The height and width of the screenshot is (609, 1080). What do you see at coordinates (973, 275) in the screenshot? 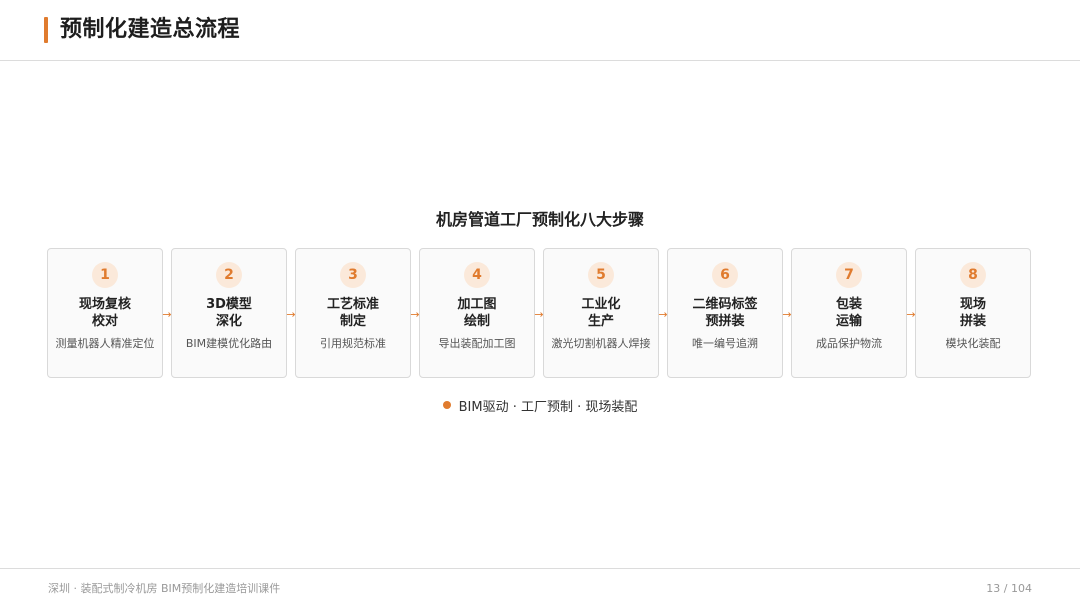
I see `step-number-badge: 8` at bounding box center [973, 275].